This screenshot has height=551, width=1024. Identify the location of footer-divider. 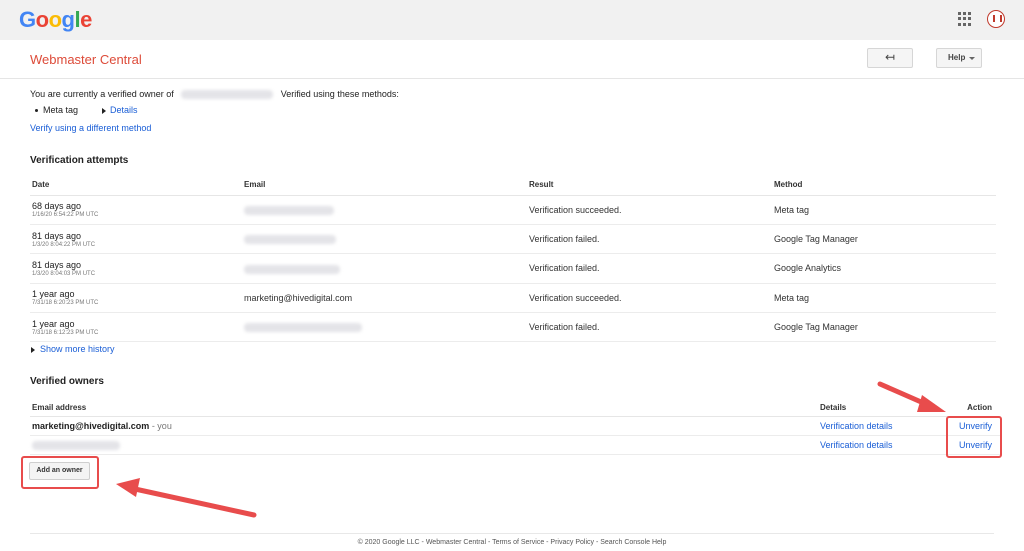
(512, 533).